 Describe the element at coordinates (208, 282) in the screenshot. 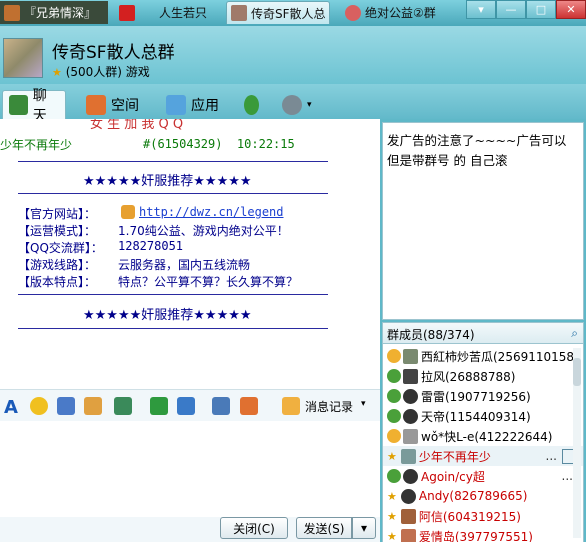

I see `row-value: 特点？公平算不算？长久算不算？` at that location.